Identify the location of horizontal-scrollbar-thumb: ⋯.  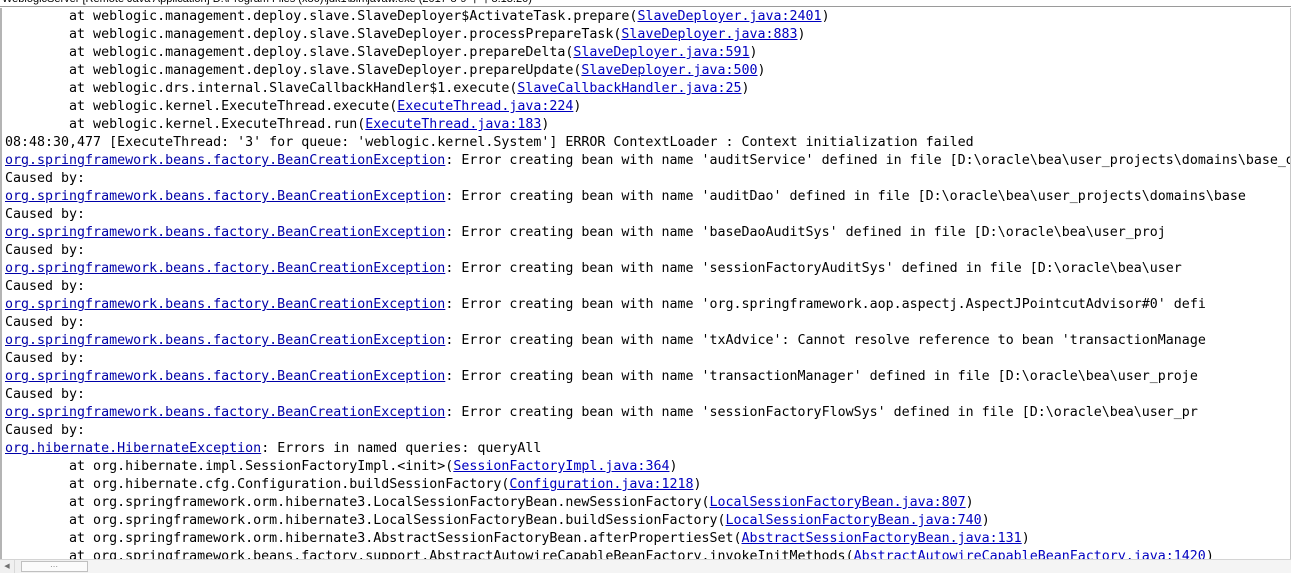
(54, 566).